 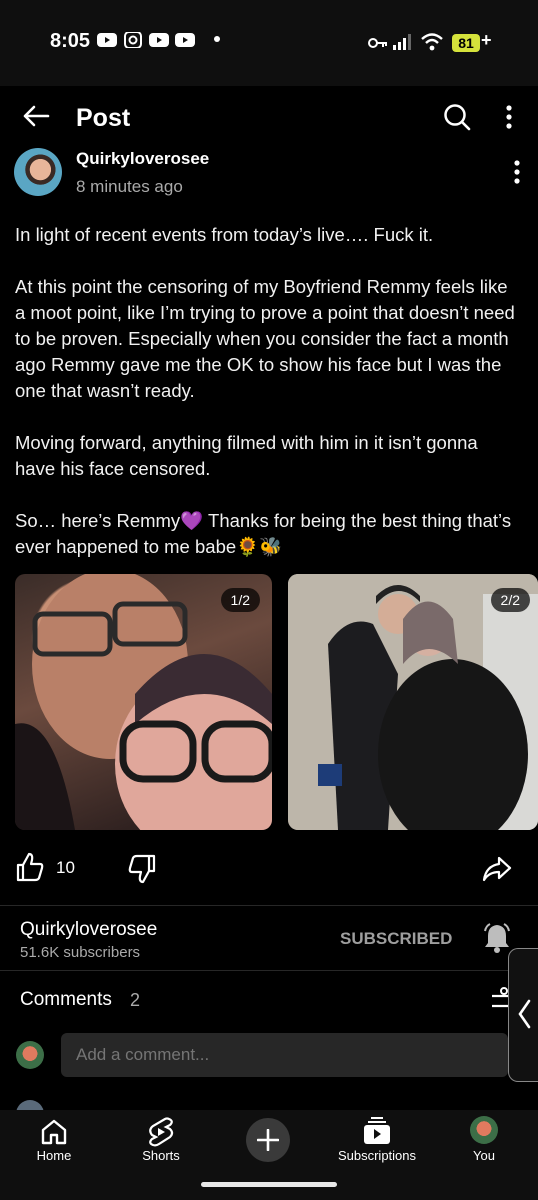 What do you see at coordinates (38, 172) in the screenshot?
I see `author-avatar` at bounding box center [38, 172].